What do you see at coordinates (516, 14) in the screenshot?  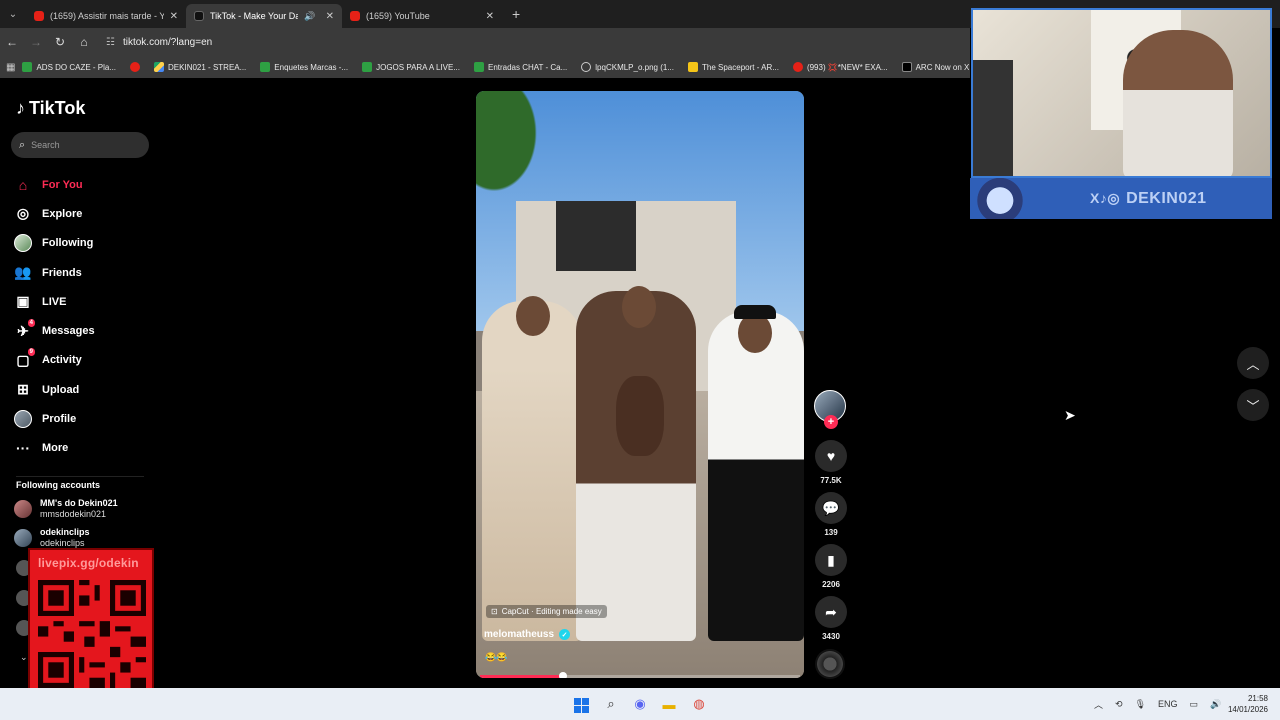 I see `new-tab-icon: +` at bounding box center [516, 14].